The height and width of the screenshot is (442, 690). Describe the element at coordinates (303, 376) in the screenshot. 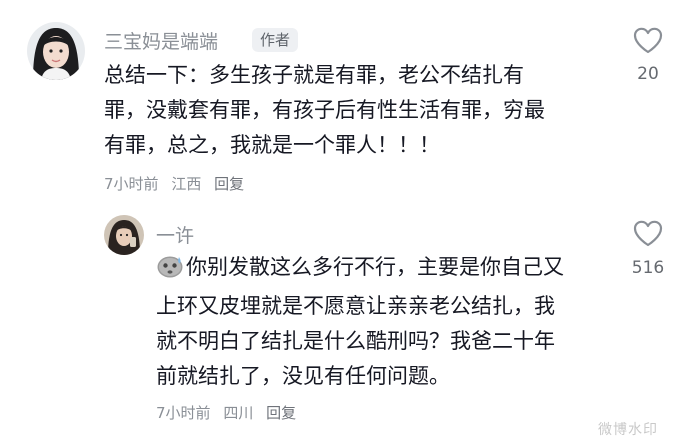

I see `comment-line: 前就结扎了，没见有任何问题。` at that location.